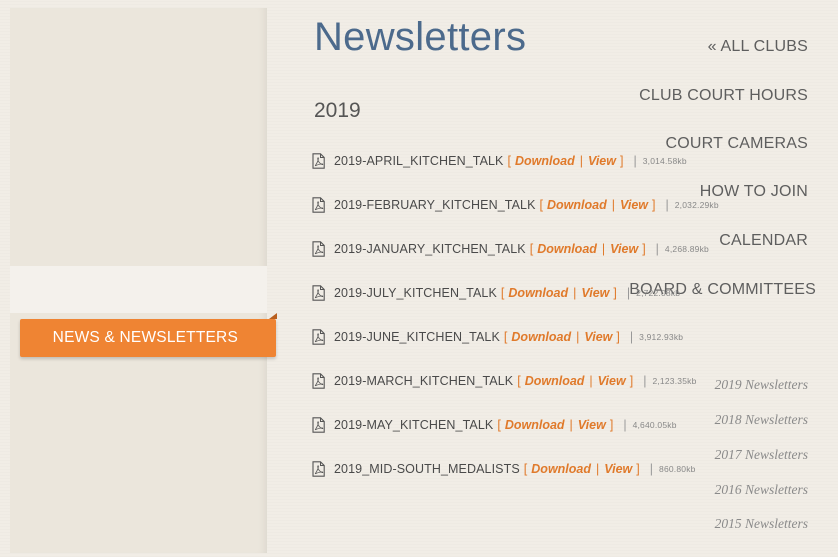 The image size is (838, 557). I want to click on subnav-2015-newsletters: 2015 Newsletters, so click(761, 524).